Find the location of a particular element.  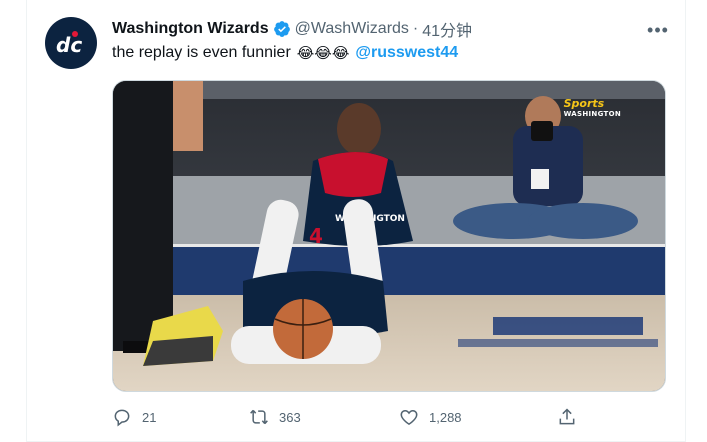

mention-link: @russwest44 is located at coordinates (406, 53).